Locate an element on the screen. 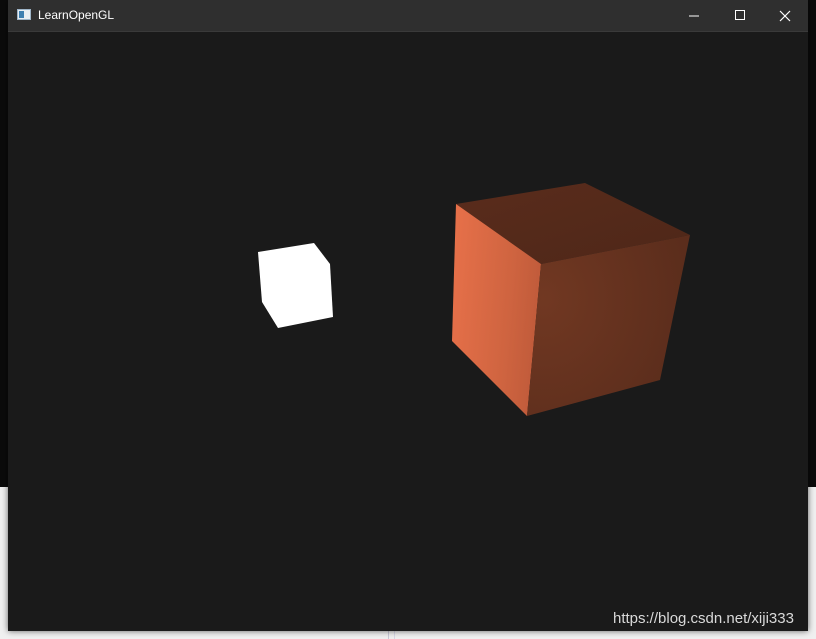 This screenshot has height=639, width=816. minimize-button is located at coordinates (694, 15).